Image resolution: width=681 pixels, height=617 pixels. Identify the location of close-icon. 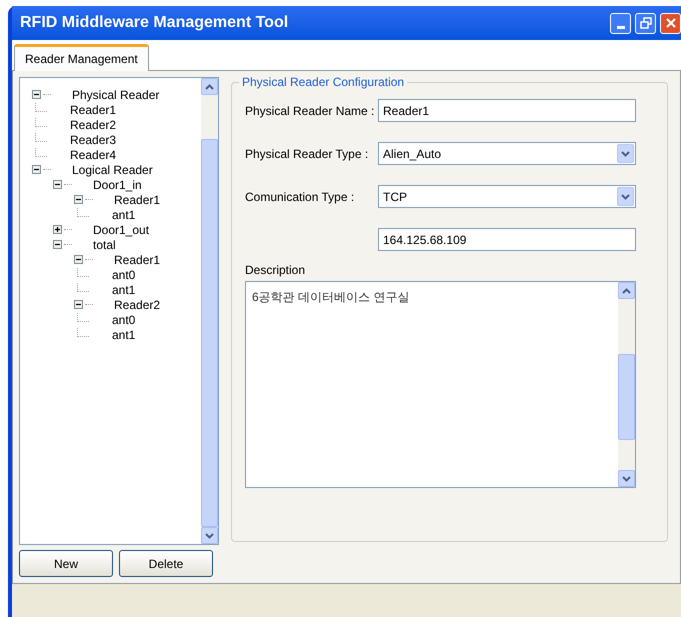
(670, 23).